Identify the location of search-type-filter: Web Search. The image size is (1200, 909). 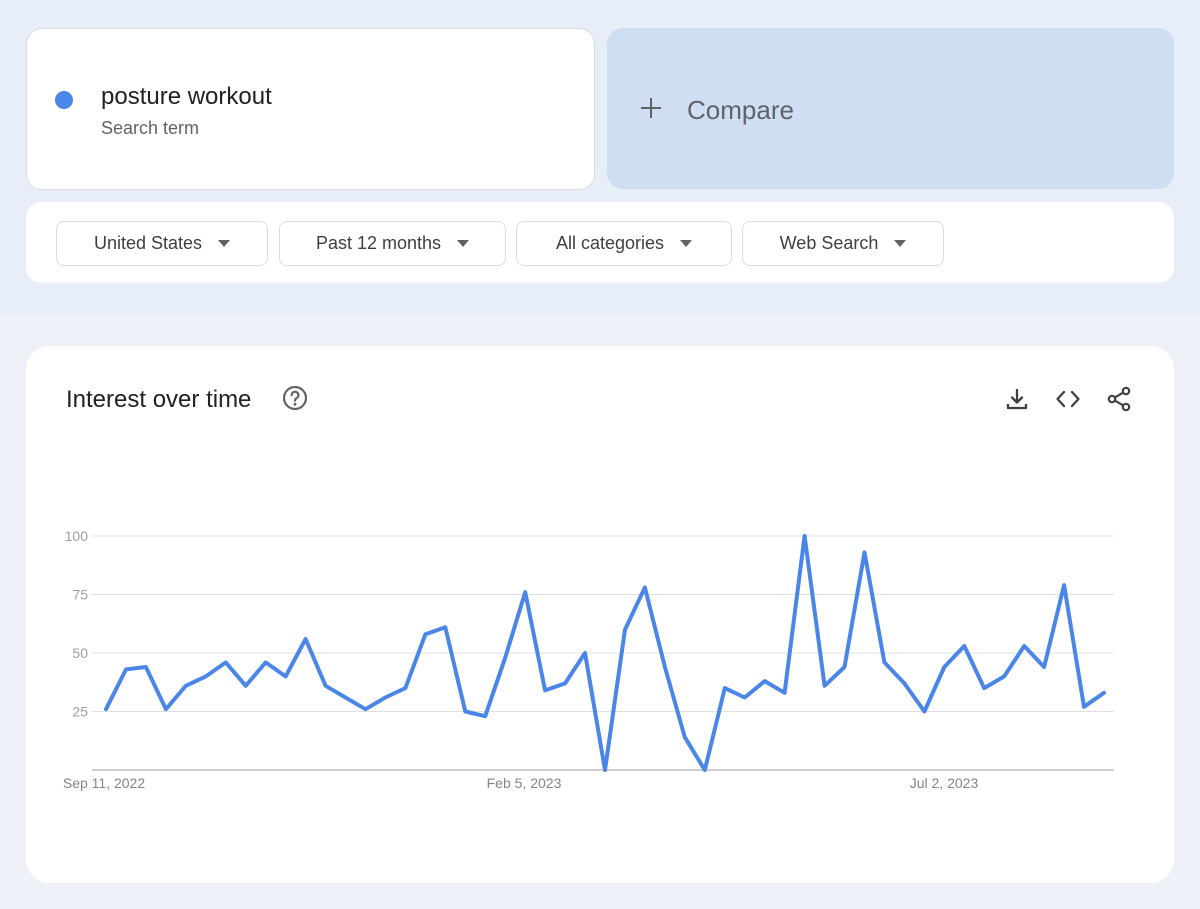
(843, 243).